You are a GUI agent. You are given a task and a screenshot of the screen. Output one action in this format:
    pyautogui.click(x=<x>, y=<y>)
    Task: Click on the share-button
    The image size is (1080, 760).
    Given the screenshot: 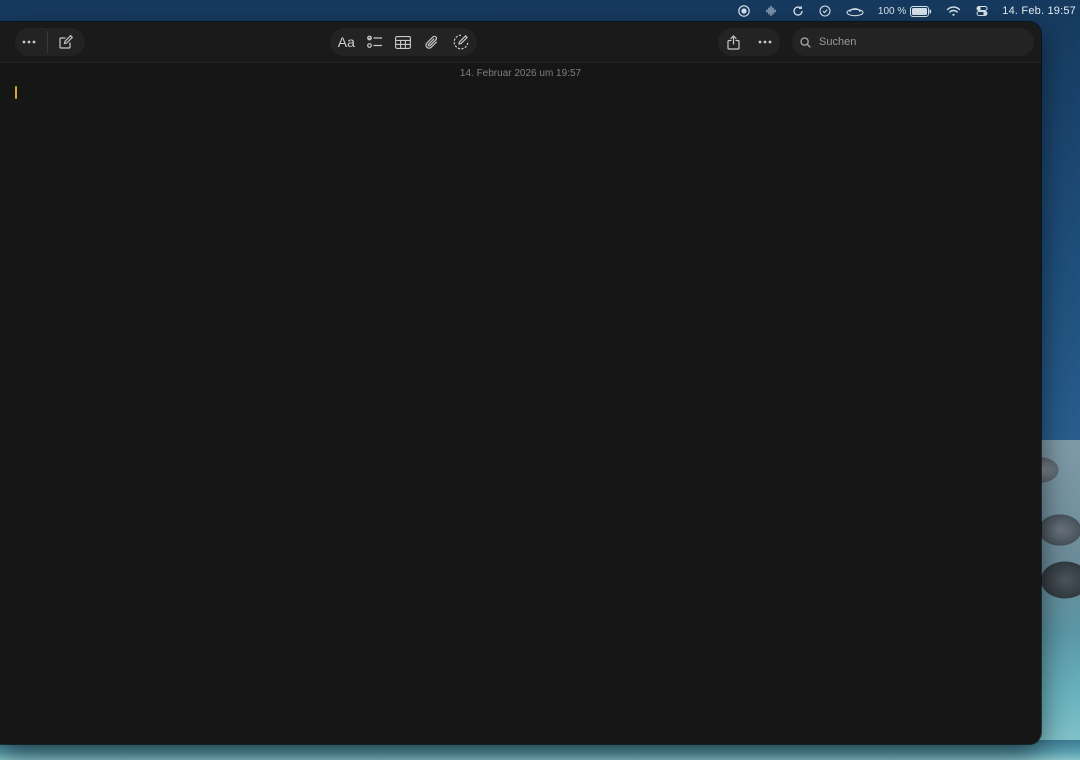 What is the action you would take?
    pyautogui.click(x=734, y=42)
    